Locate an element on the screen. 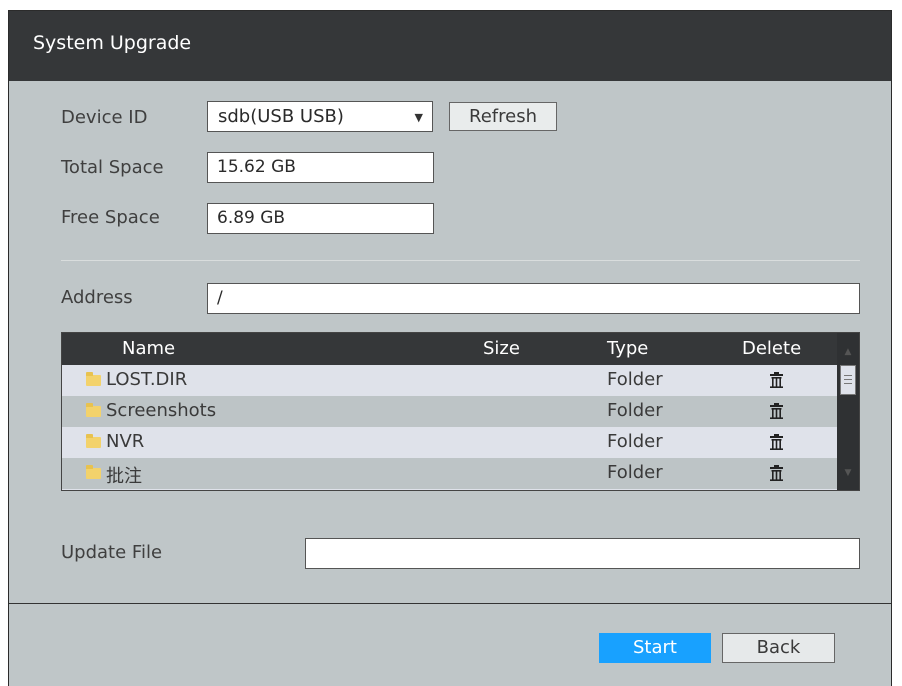  total-space-label: Total Space is located at coordinates (112, 167).